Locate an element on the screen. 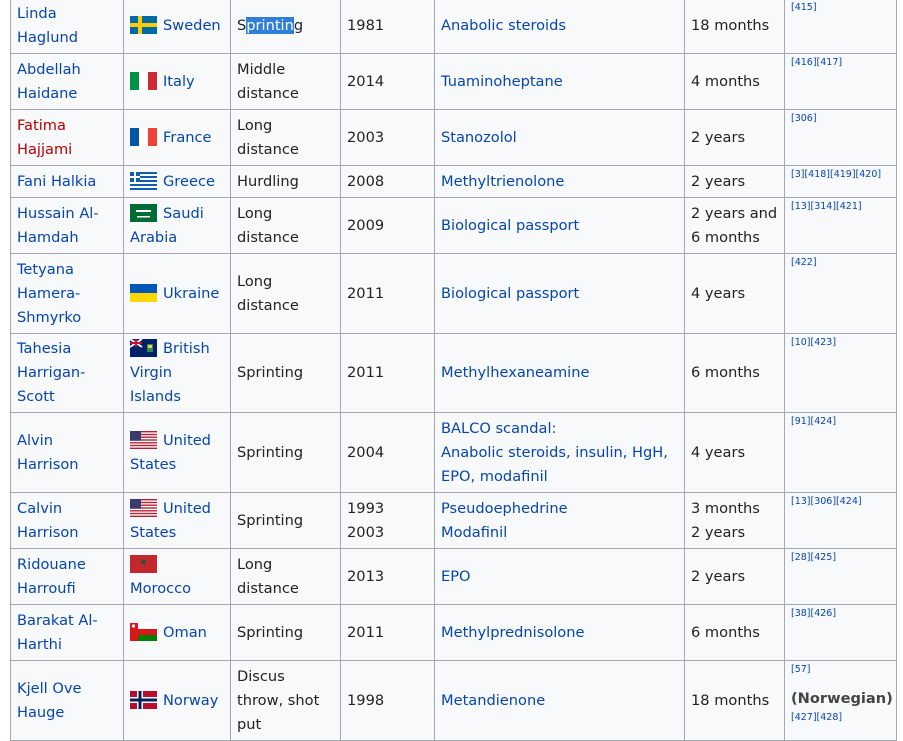 The image size is (903, 741). year-cell: 1981 is located at coordinates (387, 27).